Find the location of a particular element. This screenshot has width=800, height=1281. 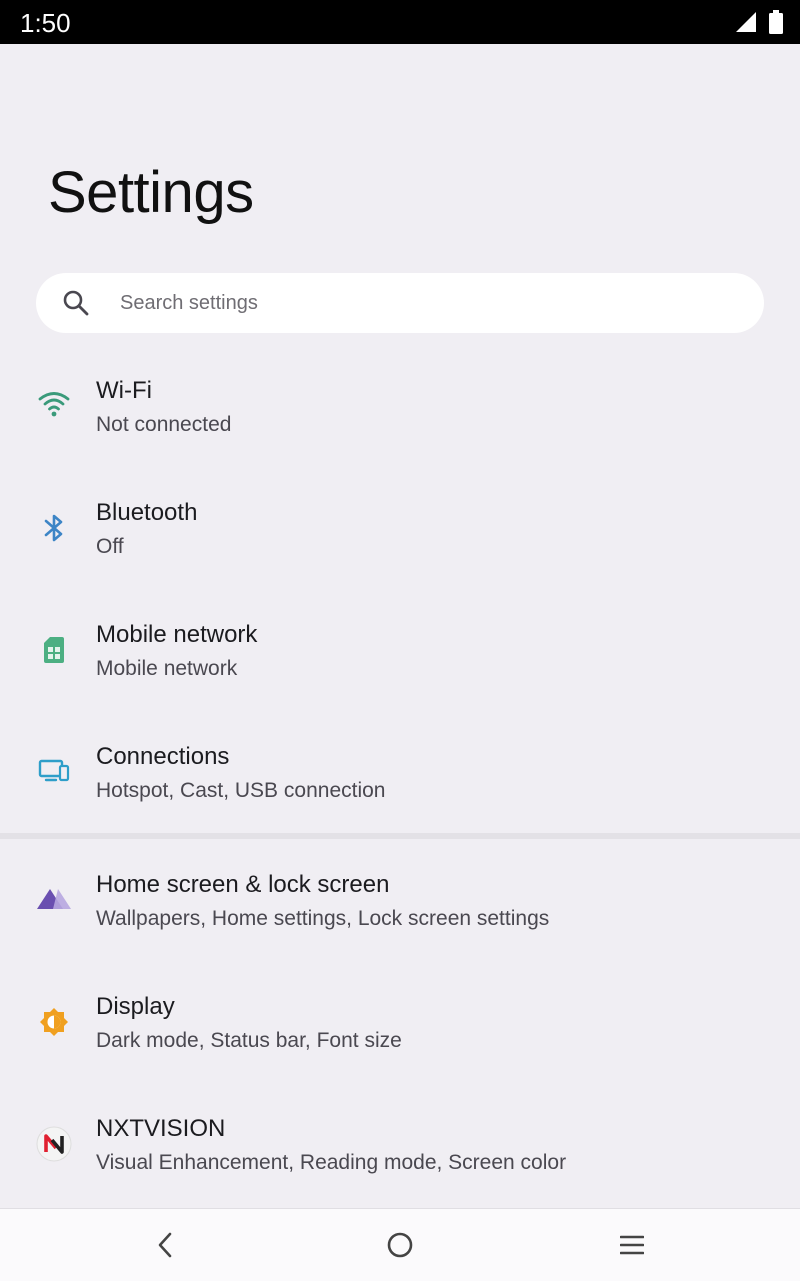

settings-item-bluetooth: Bluetooth Off is located at coordinates (400, 522).